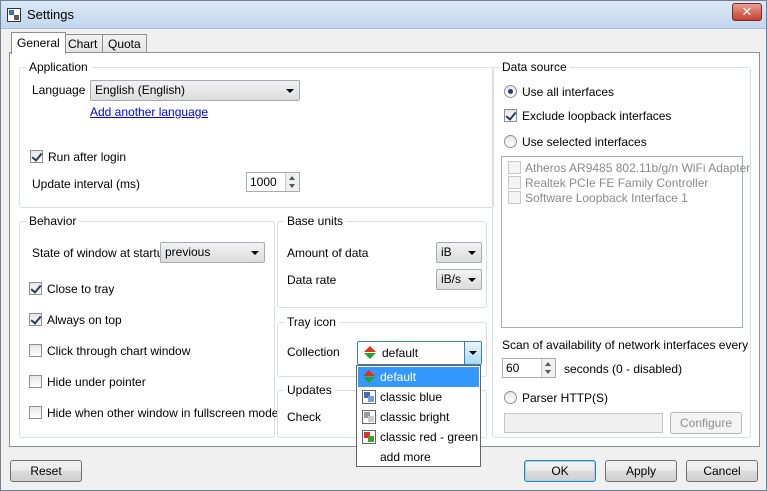  I want to click on parser-path-input, so click(583, 423).